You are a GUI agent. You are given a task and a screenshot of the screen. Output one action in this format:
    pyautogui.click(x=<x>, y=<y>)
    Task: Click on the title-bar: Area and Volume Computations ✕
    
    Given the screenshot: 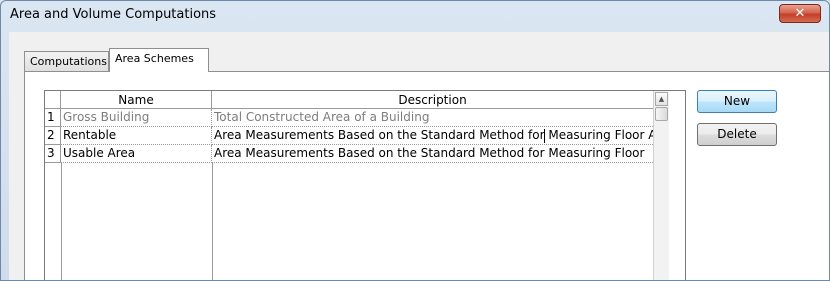 What is the action you would take?
    pyautogui.click(x=415, y=16)
    